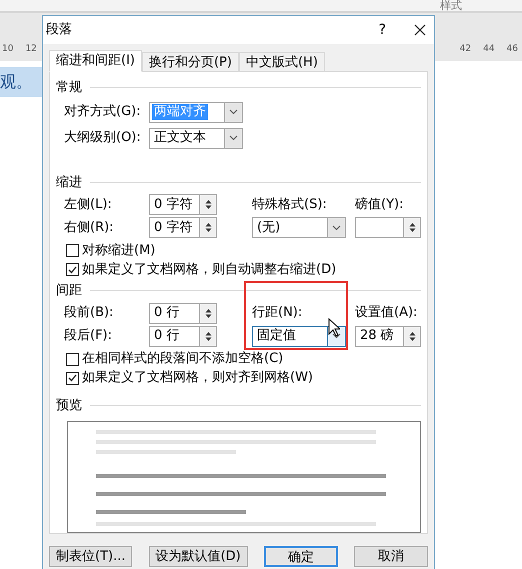 The image size is (522, 569). I want to click on field-label: 行距(N):, so click(277, 313).